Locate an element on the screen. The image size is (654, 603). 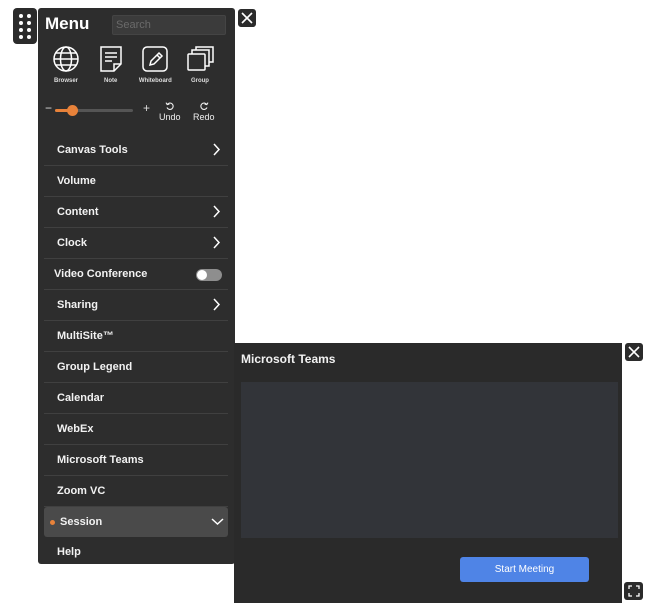
group-stack-icon is located at coordinates (200, 58).